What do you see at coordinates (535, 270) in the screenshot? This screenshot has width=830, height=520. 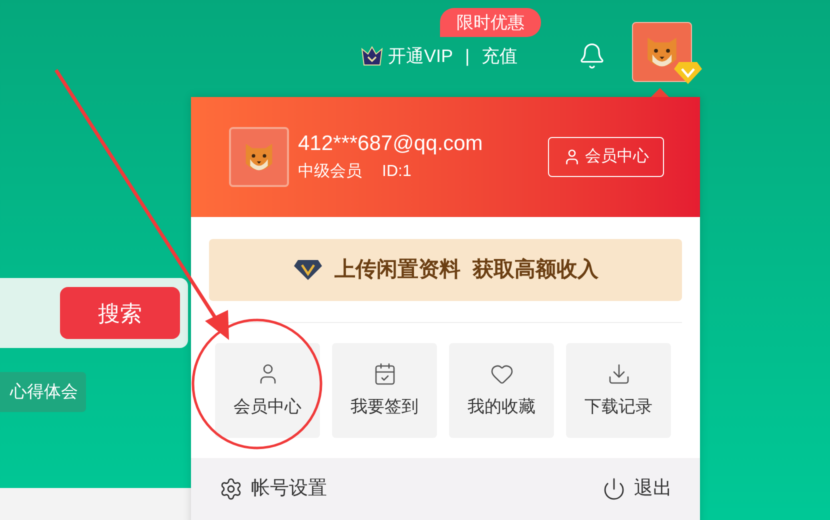 I see `banner-text: 获取高额收入` at bounding box center [535, 270].